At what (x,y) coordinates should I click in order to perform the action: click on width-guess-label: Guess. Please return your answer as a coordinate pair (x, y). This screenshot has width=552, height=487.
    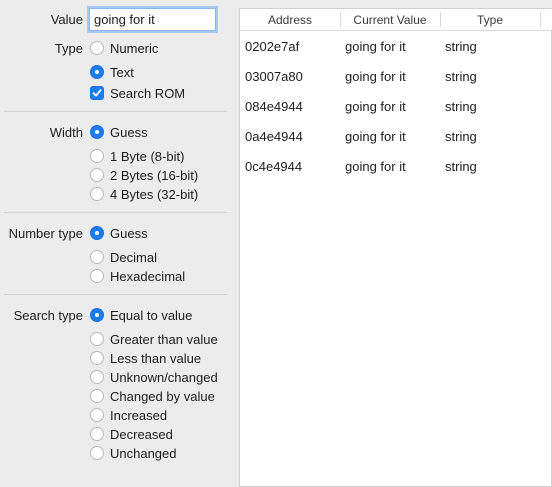
    Looking at the image, I should click on (129, 132).